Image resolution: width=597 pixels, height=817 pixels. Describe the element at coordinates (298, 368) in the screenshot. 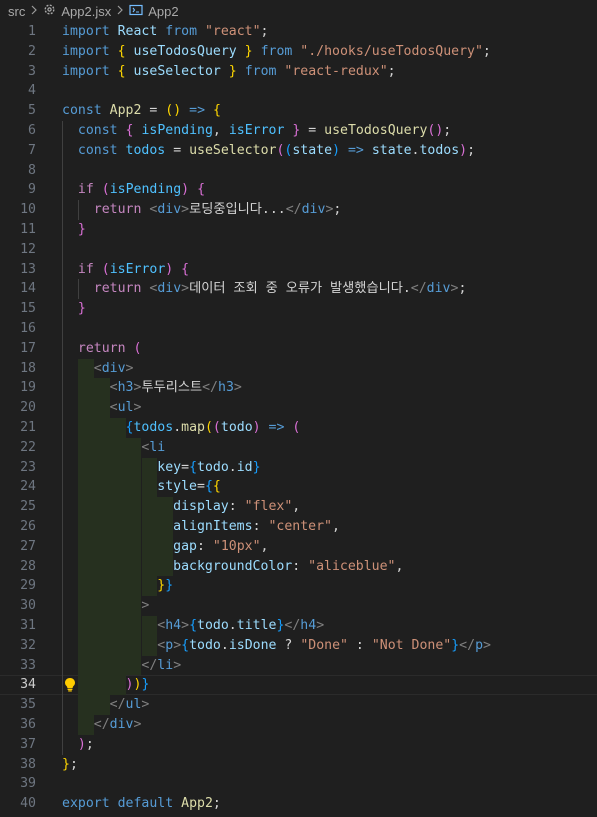

I see `code-line: 18 <div>` at that location.